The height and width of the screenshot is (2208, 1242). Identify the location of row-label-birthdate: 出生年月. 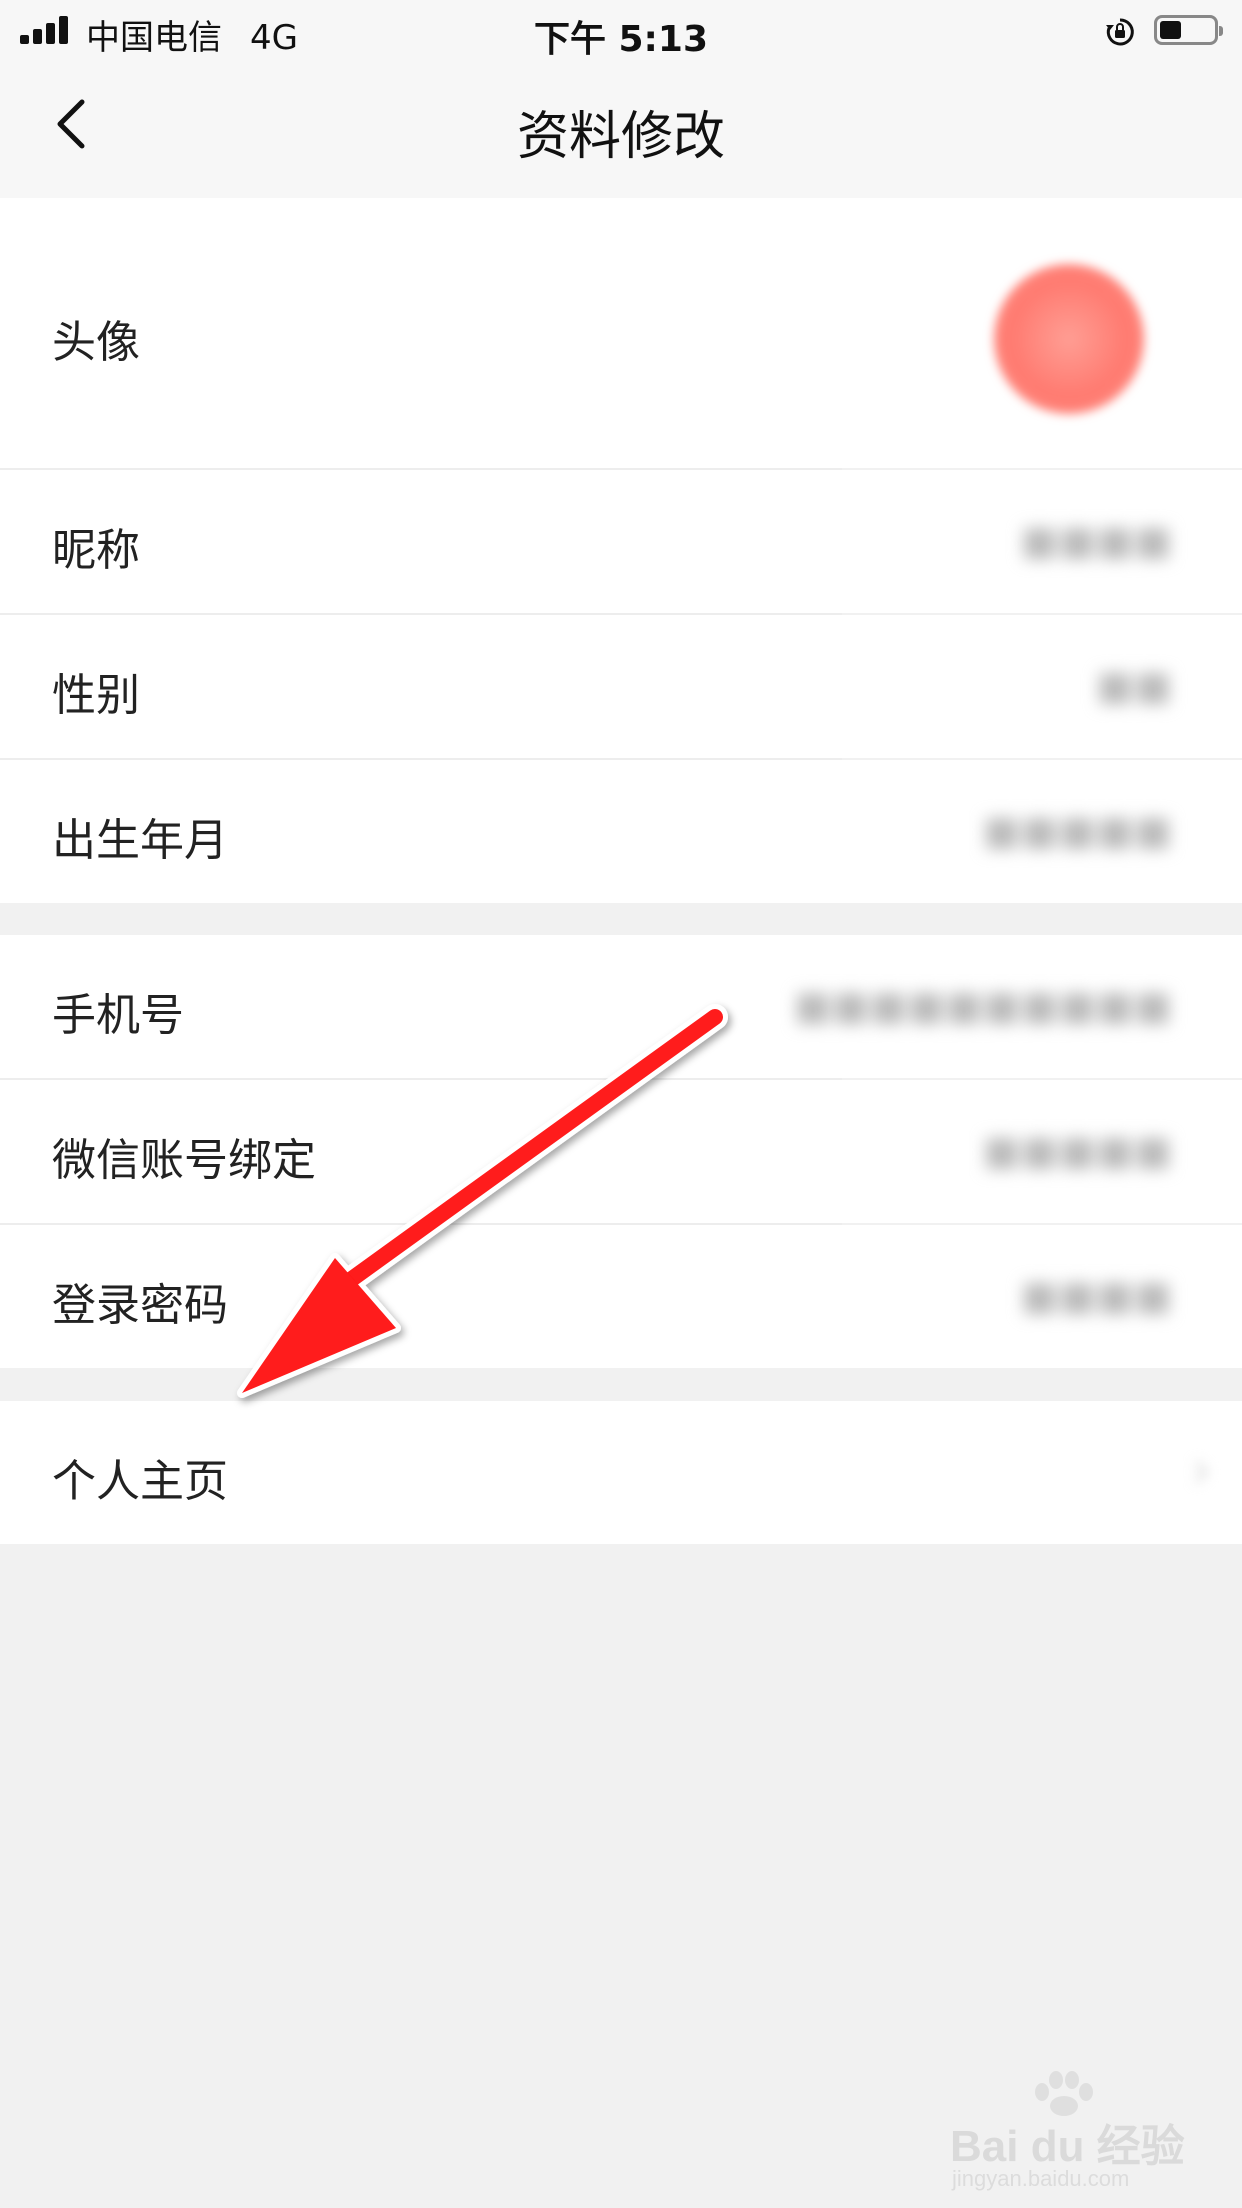
(140, 840).